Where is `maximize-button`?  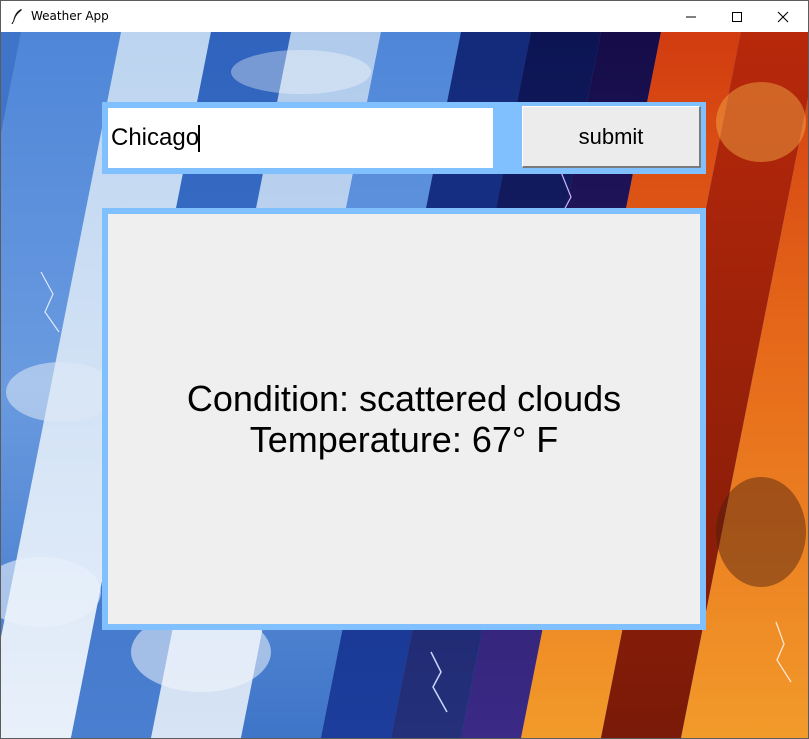 maximize-button is located at coordinates (737, 16).